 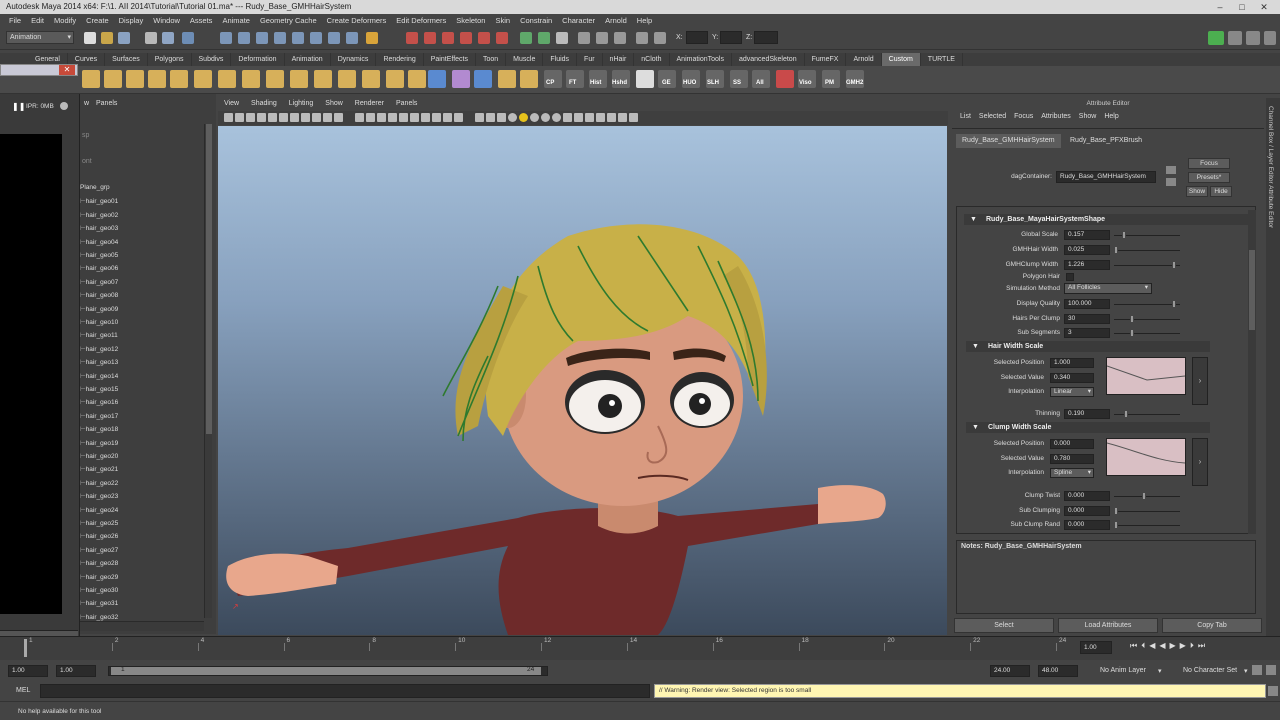 What do you see at coordinates (578, 21) in the screenshot?
I see `menu-character: Character` at bounding box center [578, 21].